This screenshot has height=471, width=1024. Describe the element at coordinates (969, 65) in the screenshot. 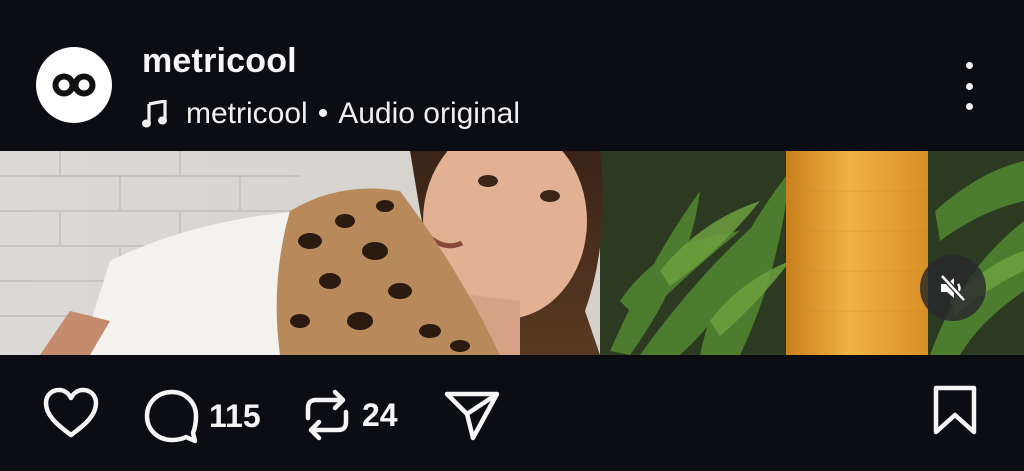

I see `more-vertical-icon` at that location.